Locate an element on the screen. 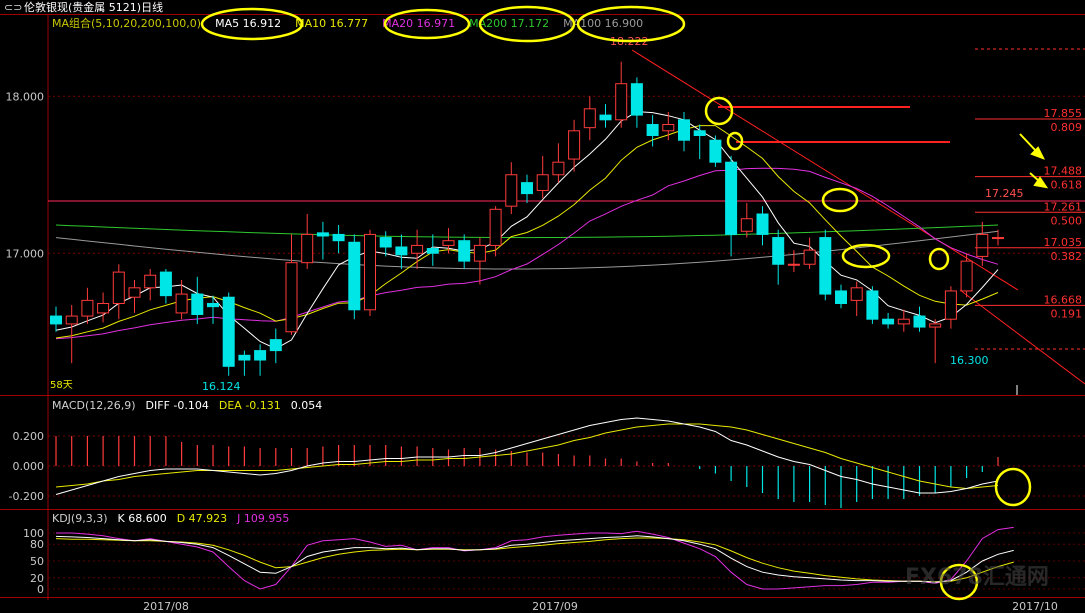 The height and width of the screenshot is (613, 1085). legend-entry: J 109.955 is located at coordinates (262, 518).